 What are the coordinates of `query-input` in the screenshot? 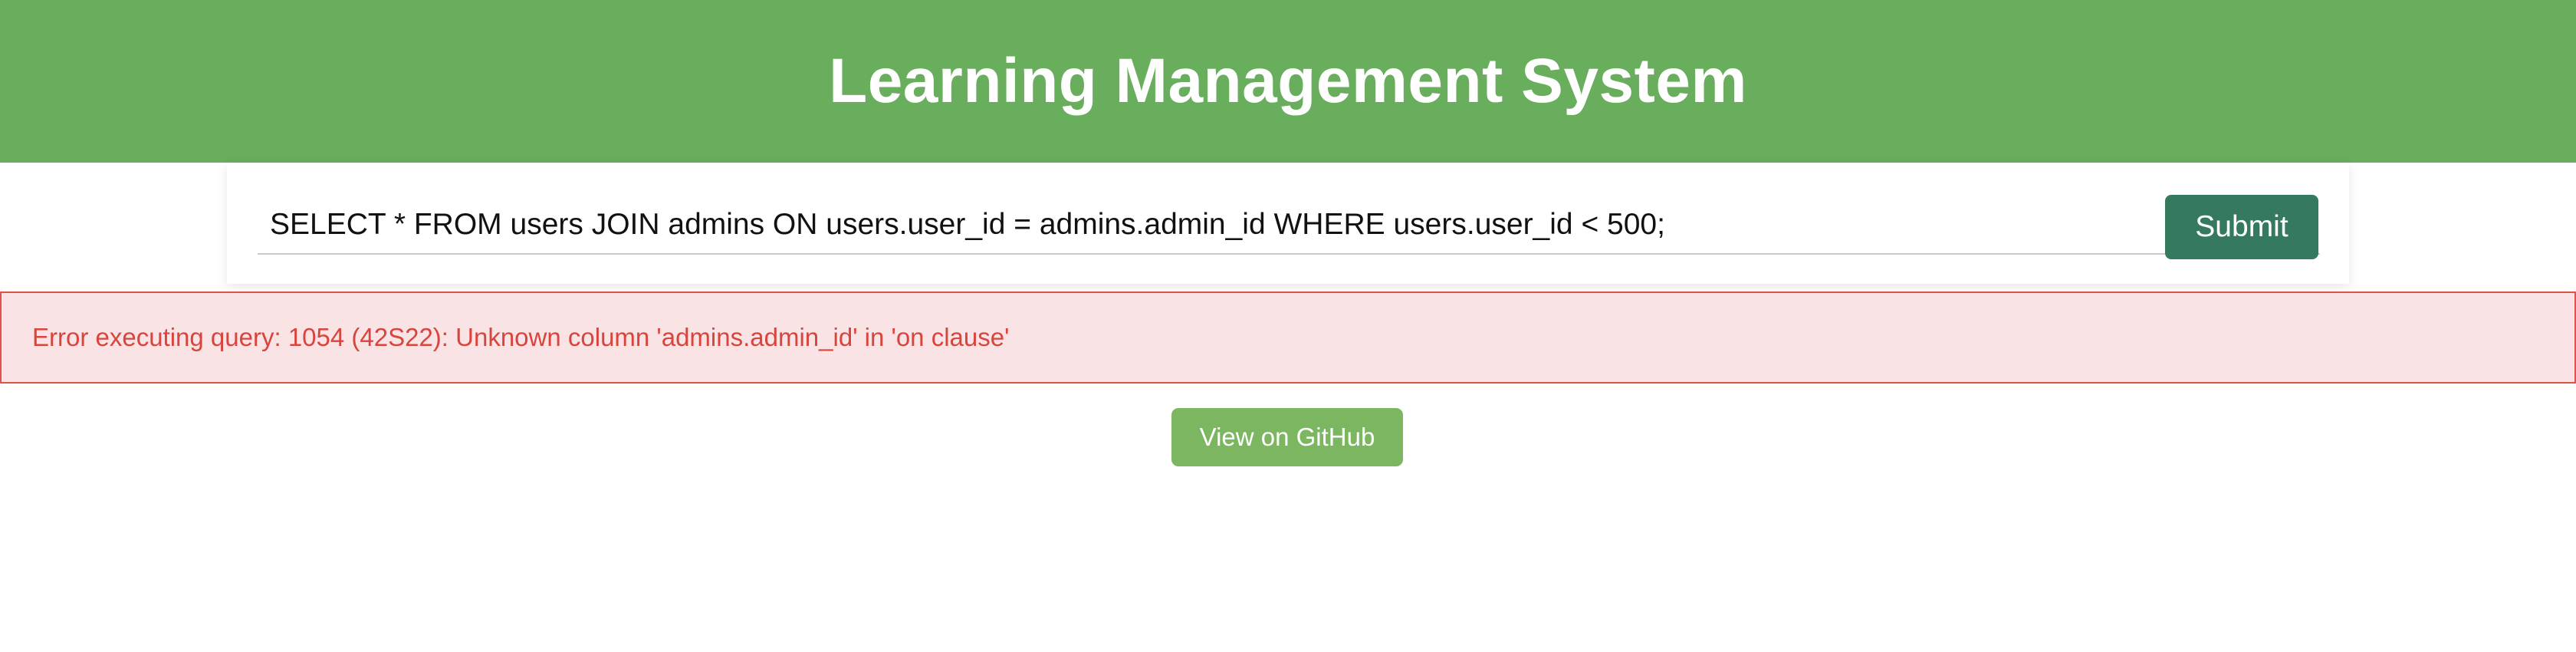 It's located at (1289, 225).